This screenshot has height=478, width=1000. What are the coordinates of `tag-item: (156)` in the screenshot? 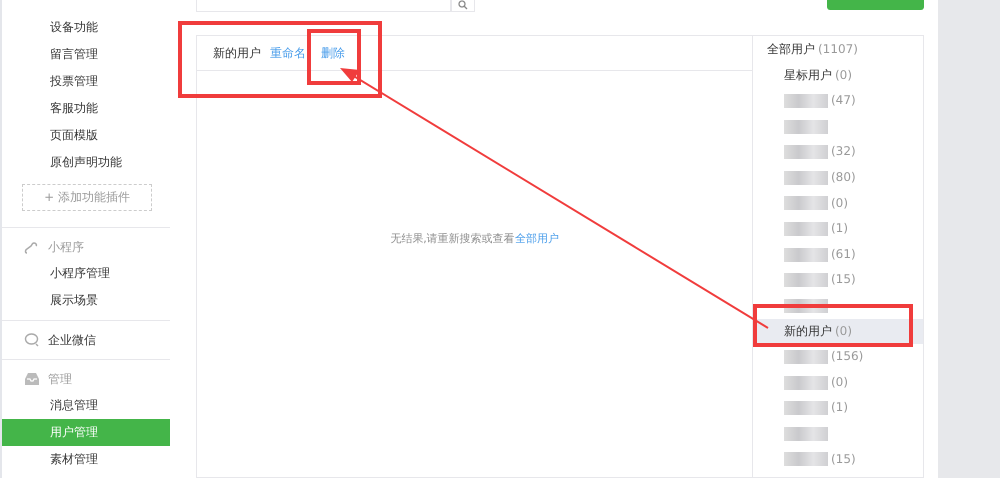 It's located at (838, 357).